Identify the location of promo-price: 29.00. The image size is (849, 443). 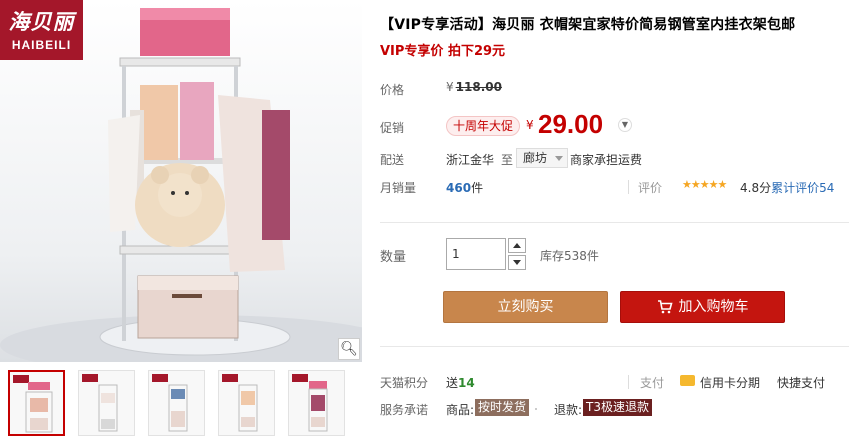
(571, 124).